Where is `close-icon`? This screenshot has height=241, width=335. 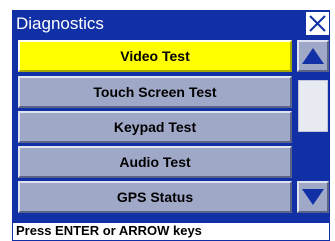 close-icon is located at coordinates (317, 23).